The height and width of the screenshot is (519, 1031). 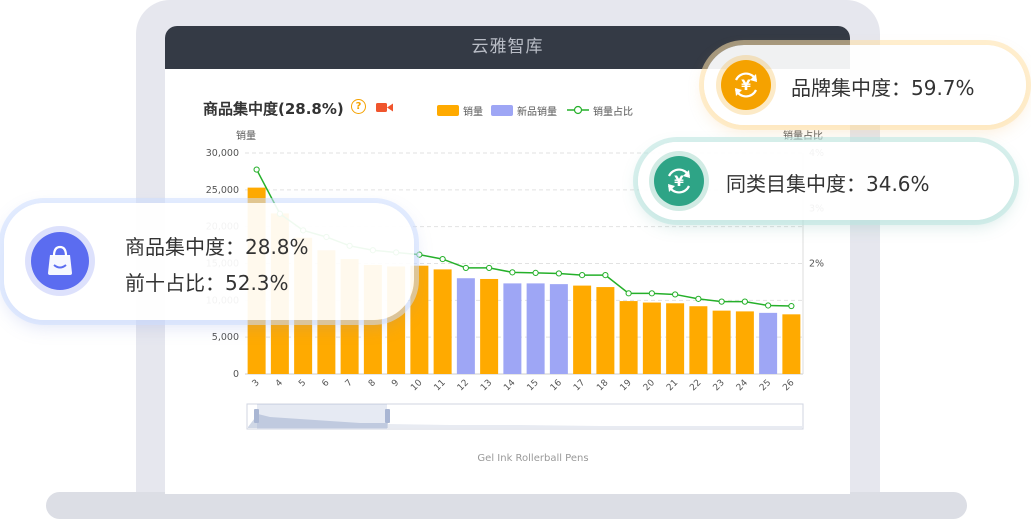 What do you see at coordinates (486, 385) in the screenshot?
I see `x-tick-label: 13` at bounding box center [486, 385].